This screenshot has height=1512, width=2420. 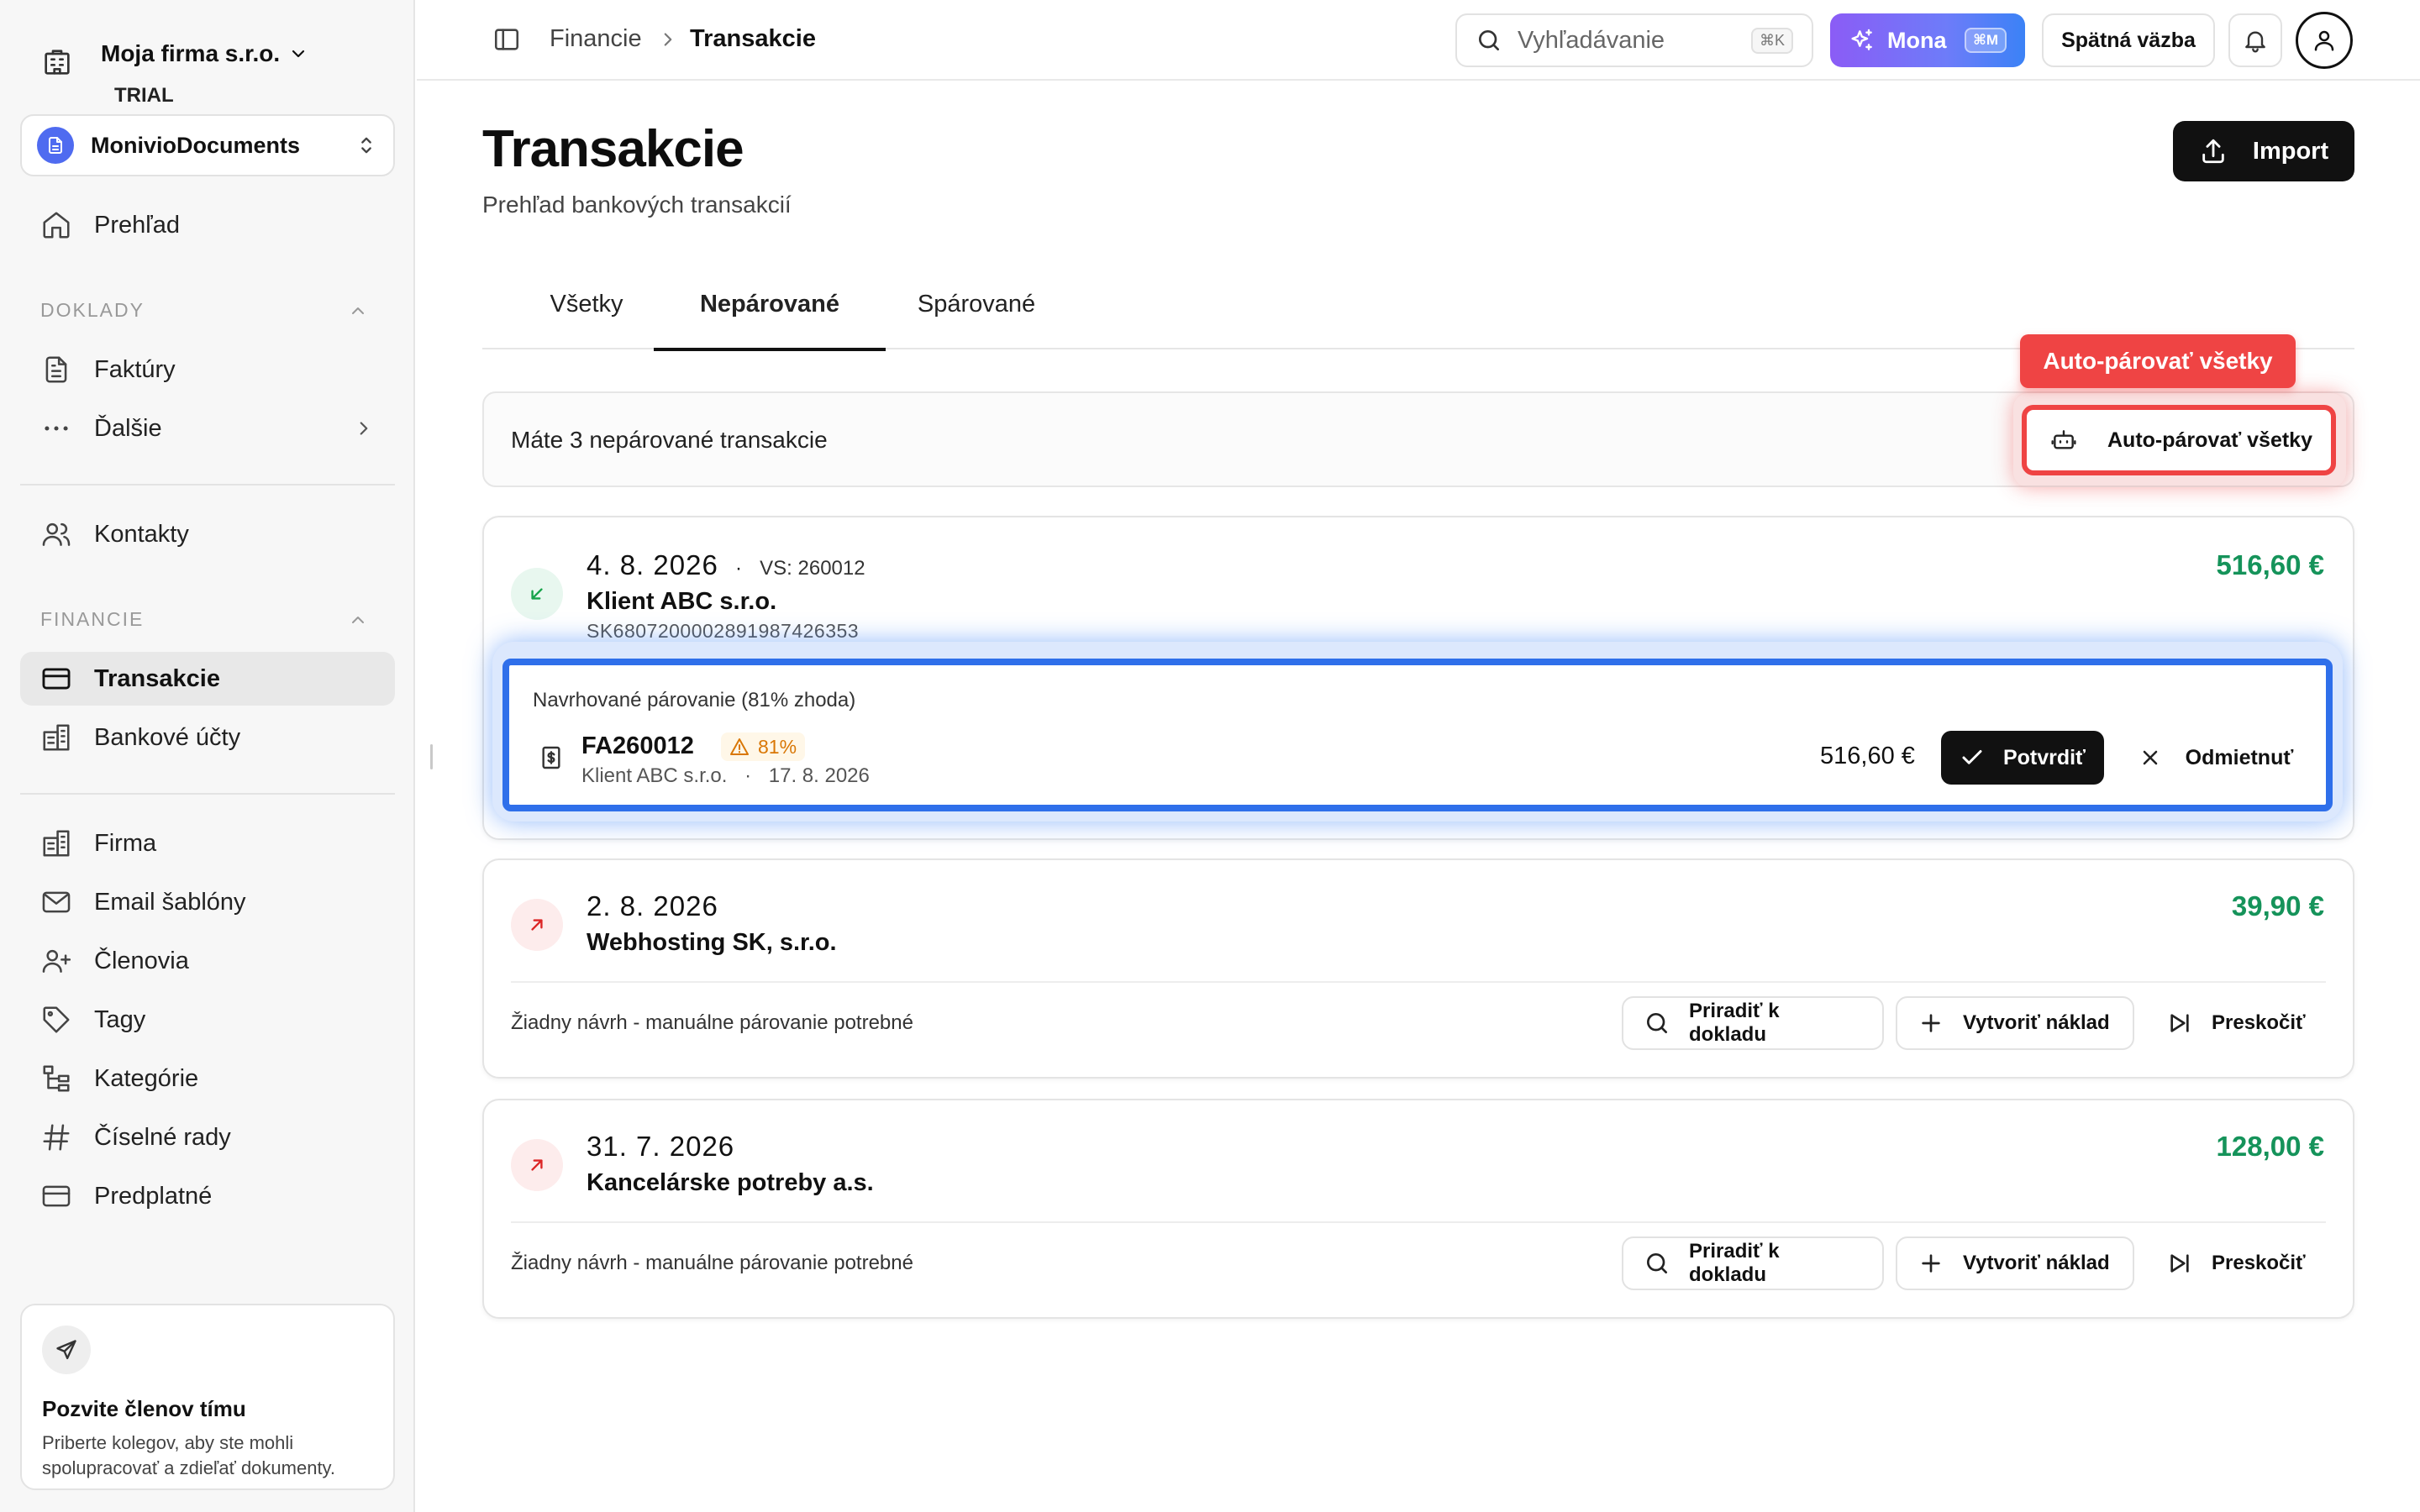 What do you see at coordinates (2023, 758) in the screenshot?
I see `confirm-match-button: Potvrdiť` at bounding box center [2023, 758].